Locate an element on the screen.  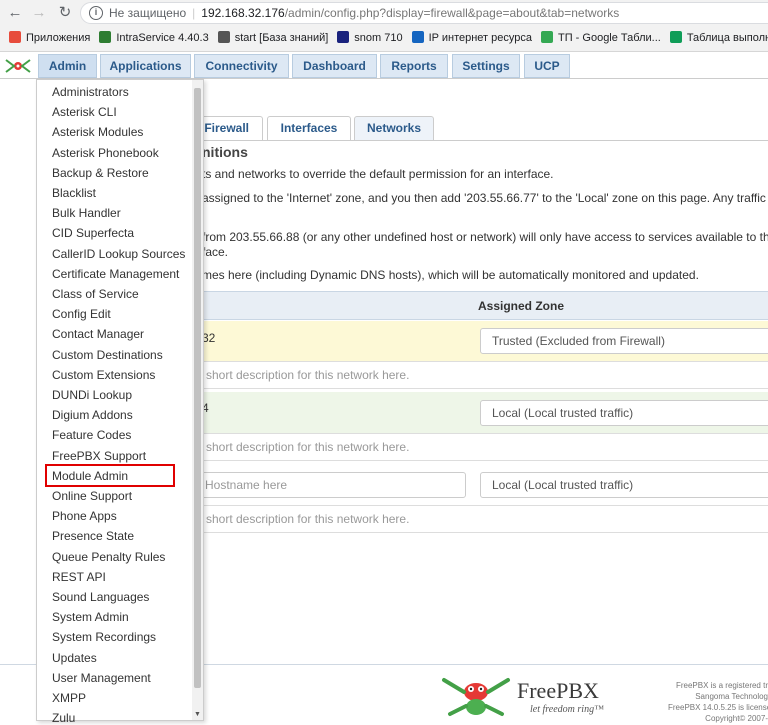
menu-item-class-of-service: Class of Service is located at coordinates (95, 294).